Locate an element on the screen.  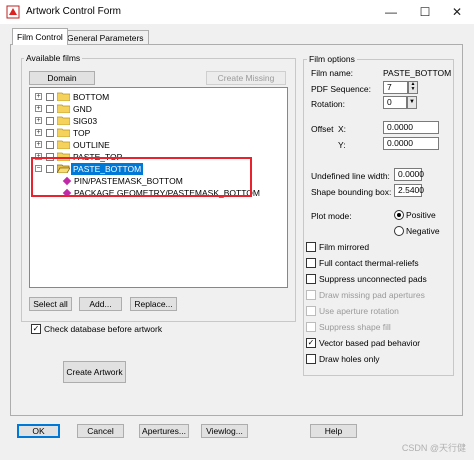
chevron-down-icon: ▼ is located at coordinates (412, 102).